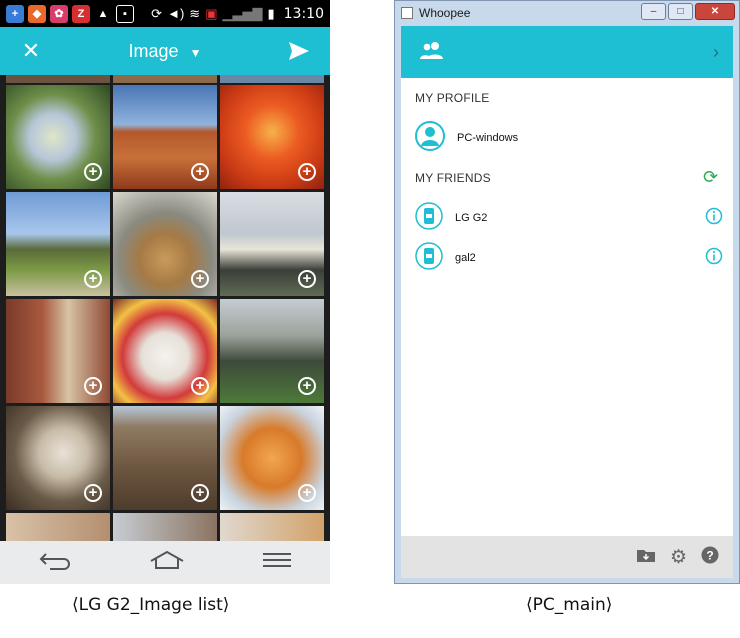 The height and width of the screenshot is (638, 740). What do you see at coordinates (272, 458) in the screenshot?
I see `image-thumbnail-kitten: +` at bounding box center [272, 458].